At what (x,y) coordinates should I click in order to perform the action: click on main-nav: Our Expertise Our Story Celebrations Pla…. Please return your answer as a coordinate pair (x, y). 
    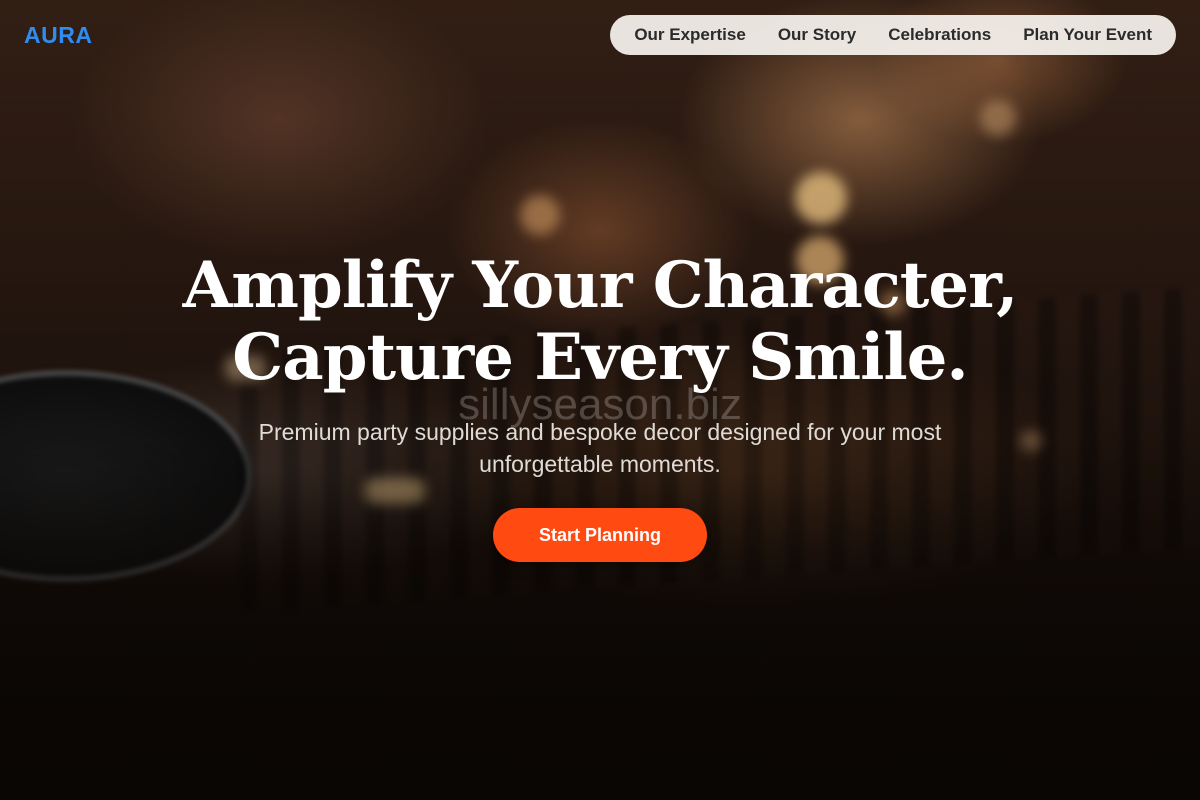
    Looking at the image, I should click on (893, 35).